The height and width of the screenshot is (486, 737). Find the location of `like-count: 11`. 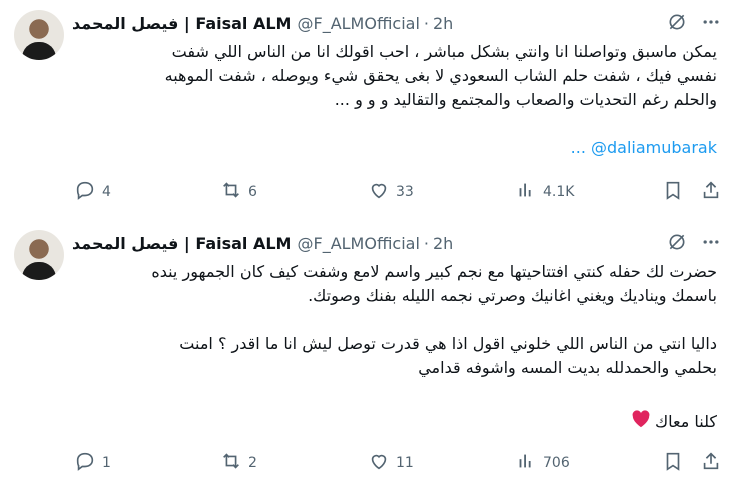

like-count: 11 is located at coordinates (405, 463).